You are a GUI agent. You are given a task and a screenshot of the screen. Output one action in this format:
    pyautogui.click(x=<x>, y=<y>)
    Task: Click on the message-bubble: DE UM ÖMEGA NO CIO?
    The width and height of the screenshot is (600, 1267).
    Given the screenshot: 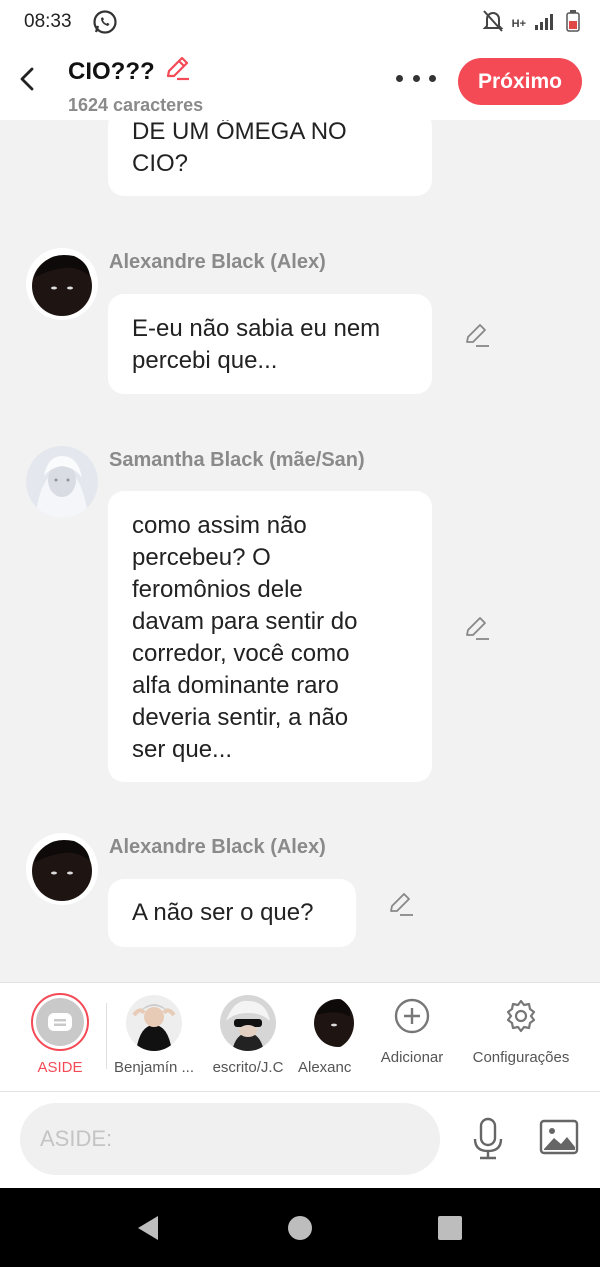 What is the action you would take?
    pyautogui.click(x=270, y=158)
    